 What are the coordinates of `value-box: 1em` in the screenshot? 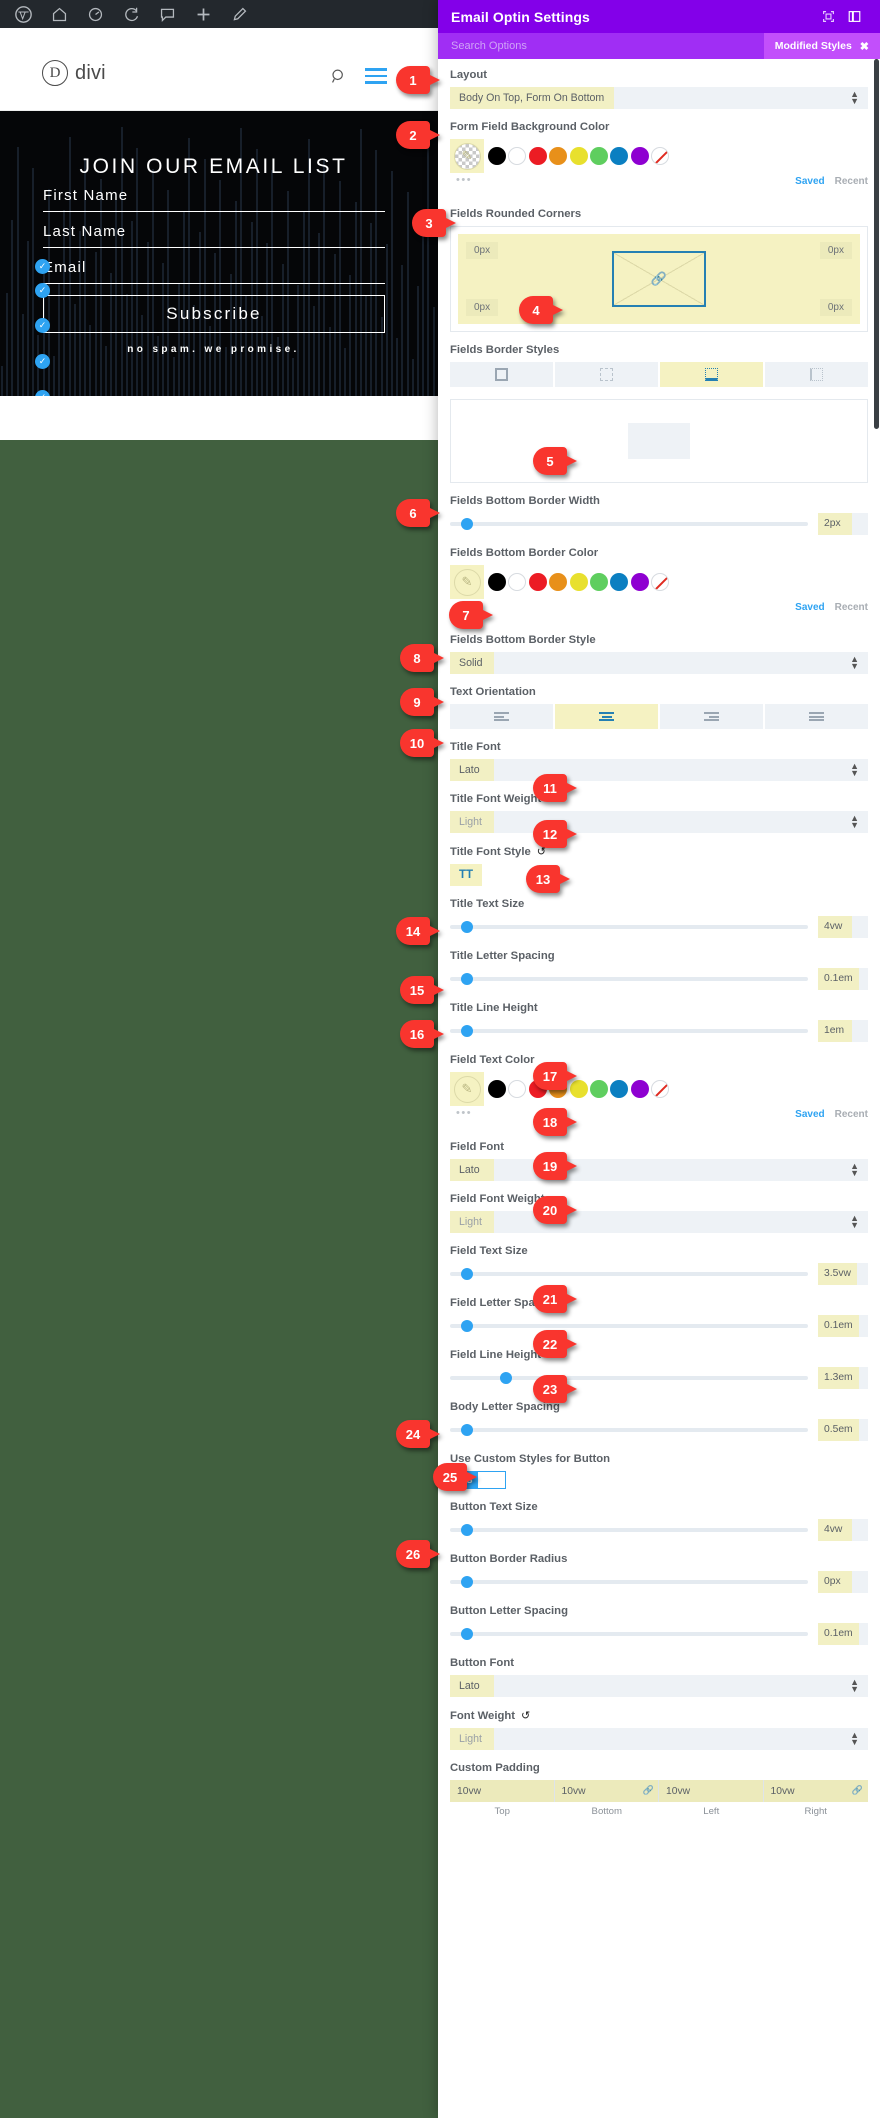 It's located at (843, 1031).